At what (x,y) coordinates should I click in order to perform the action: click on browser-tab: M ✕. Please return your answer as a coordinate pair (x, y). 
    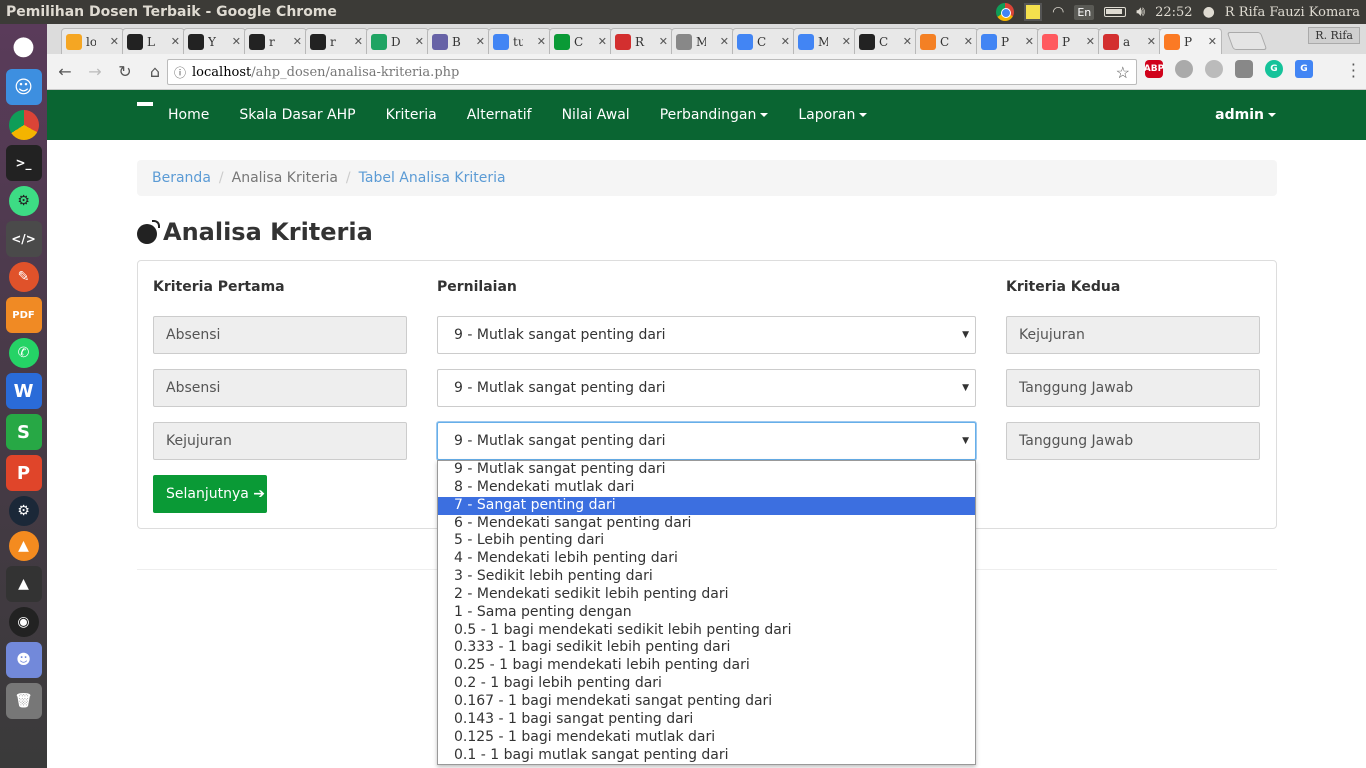
    Looking at the image, I should click on (702, 41).